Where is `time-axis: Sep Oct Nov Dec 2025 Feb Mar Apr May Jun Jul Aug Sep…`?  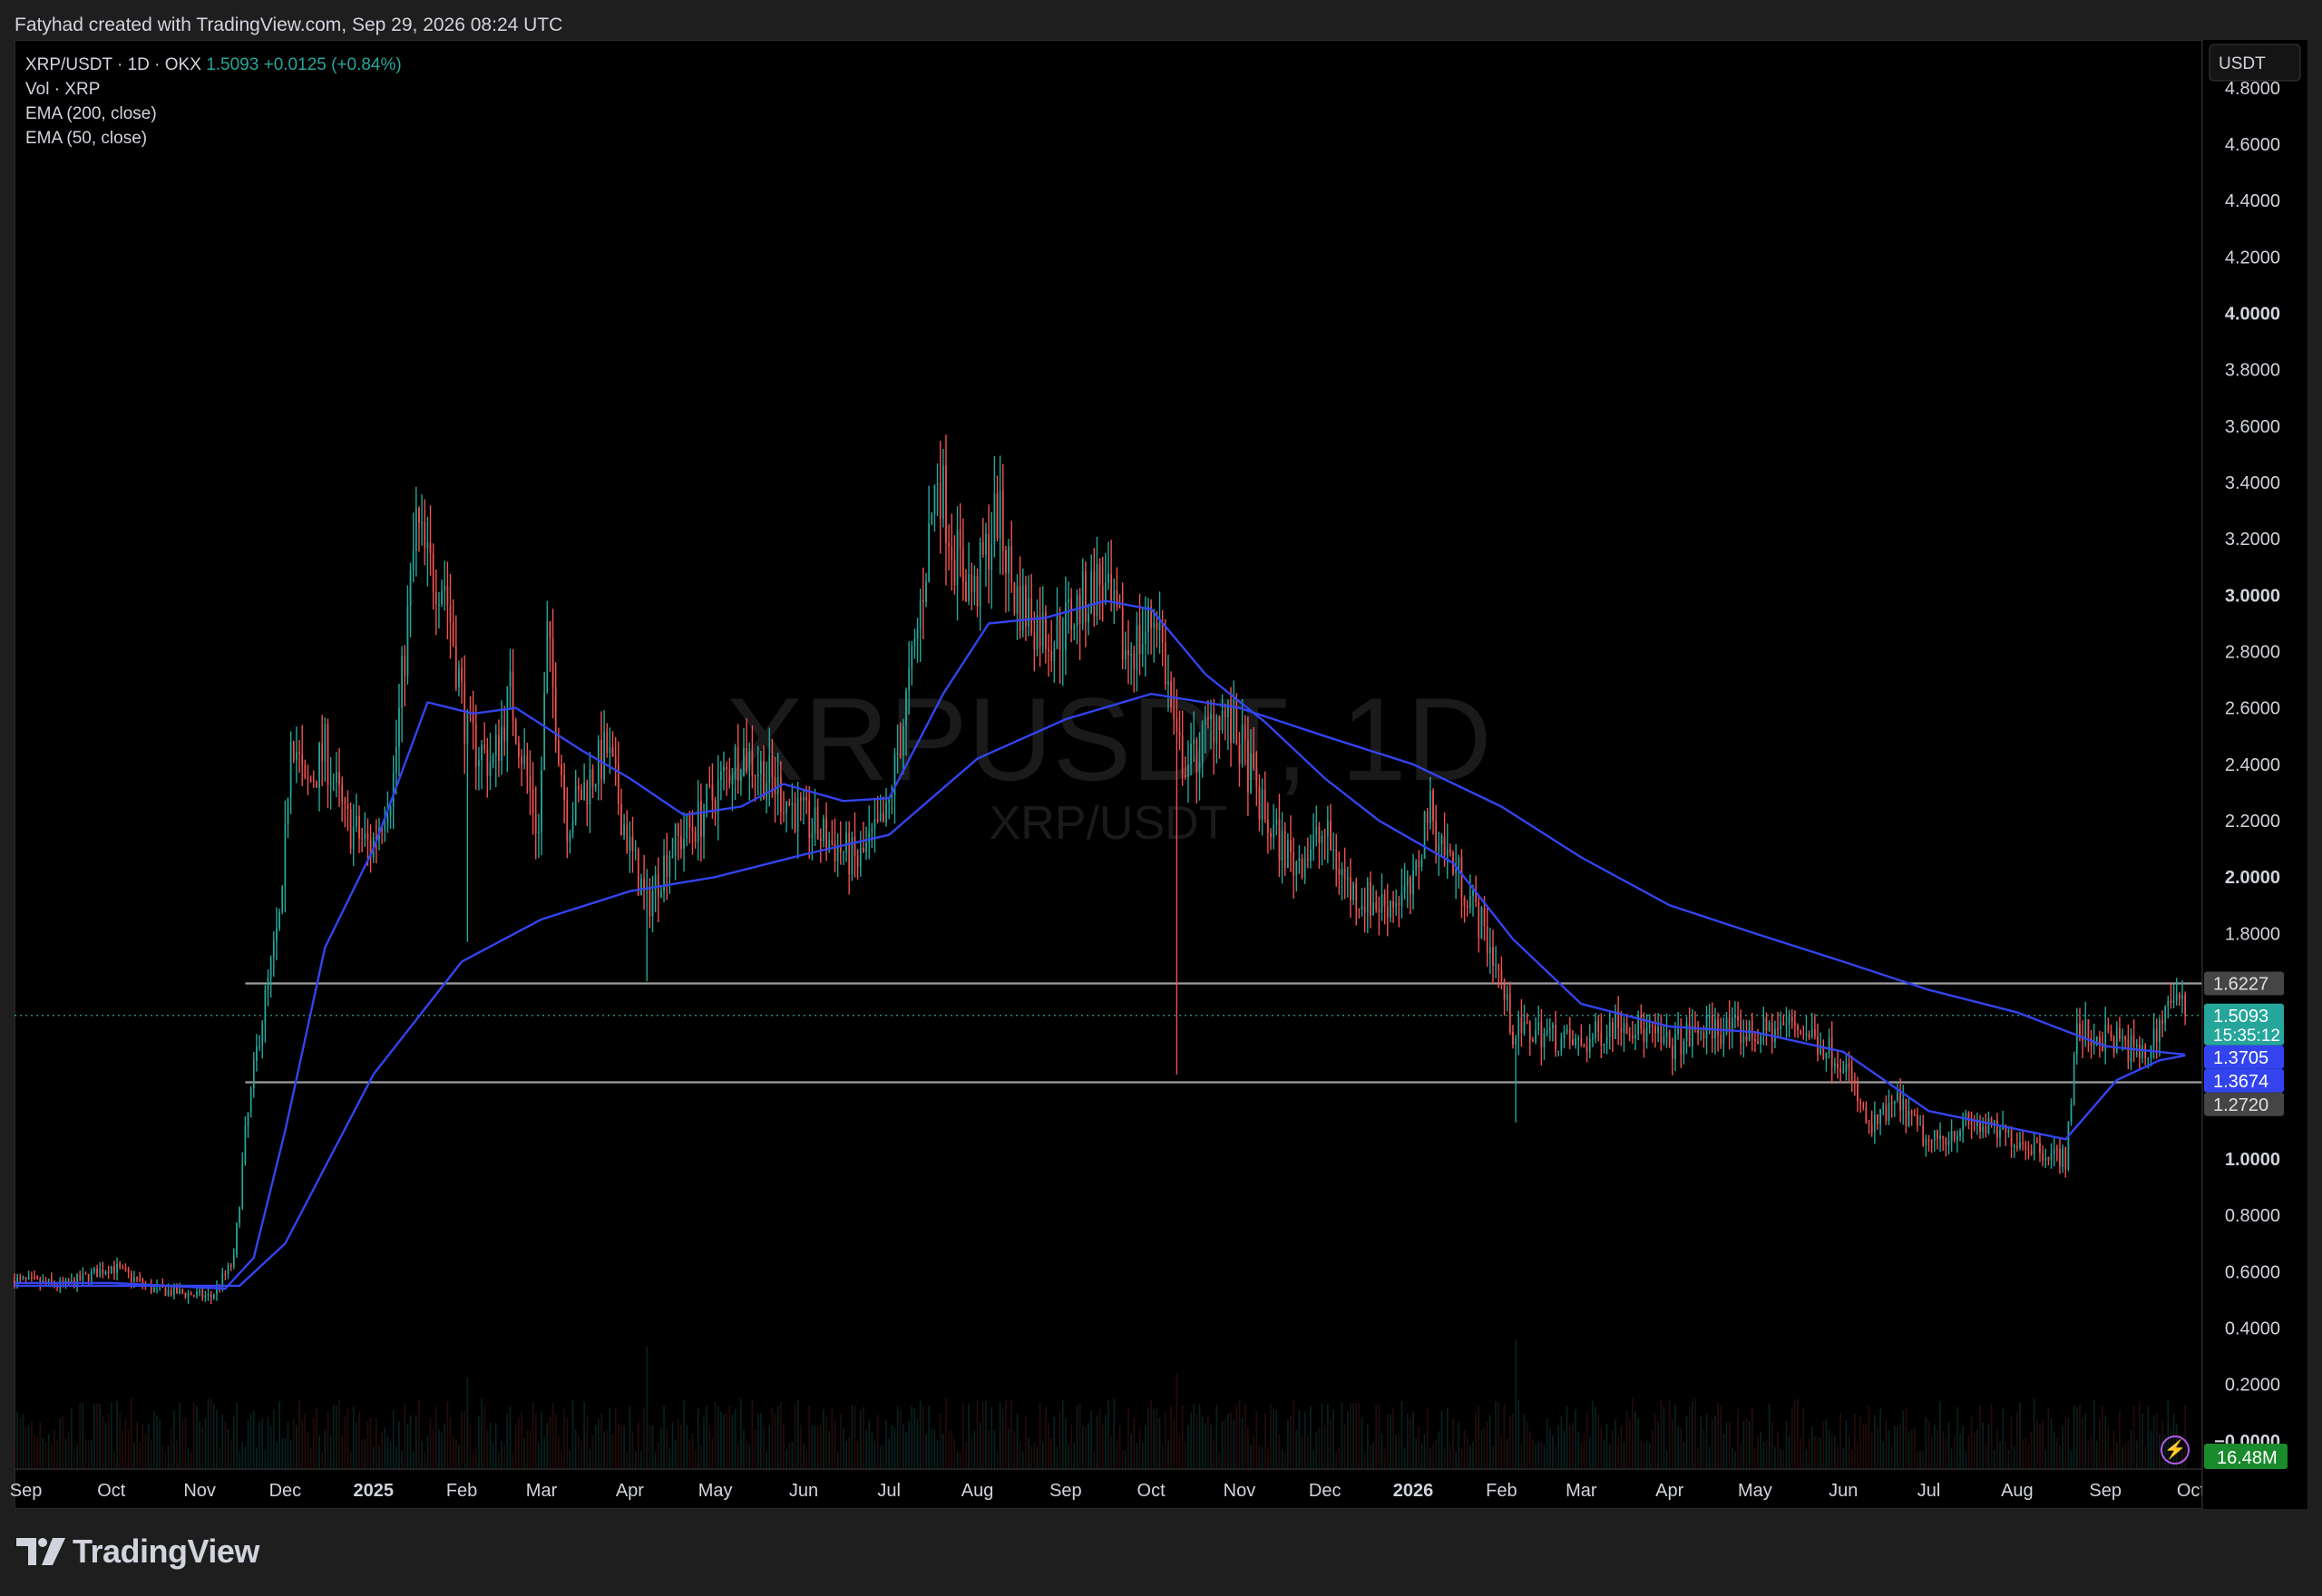
time-axis: Sep Oct Nov Dec 2025 Feb Mar Apr May Jun Jul Aug Sep… is located at coordinates (1158, 1484).